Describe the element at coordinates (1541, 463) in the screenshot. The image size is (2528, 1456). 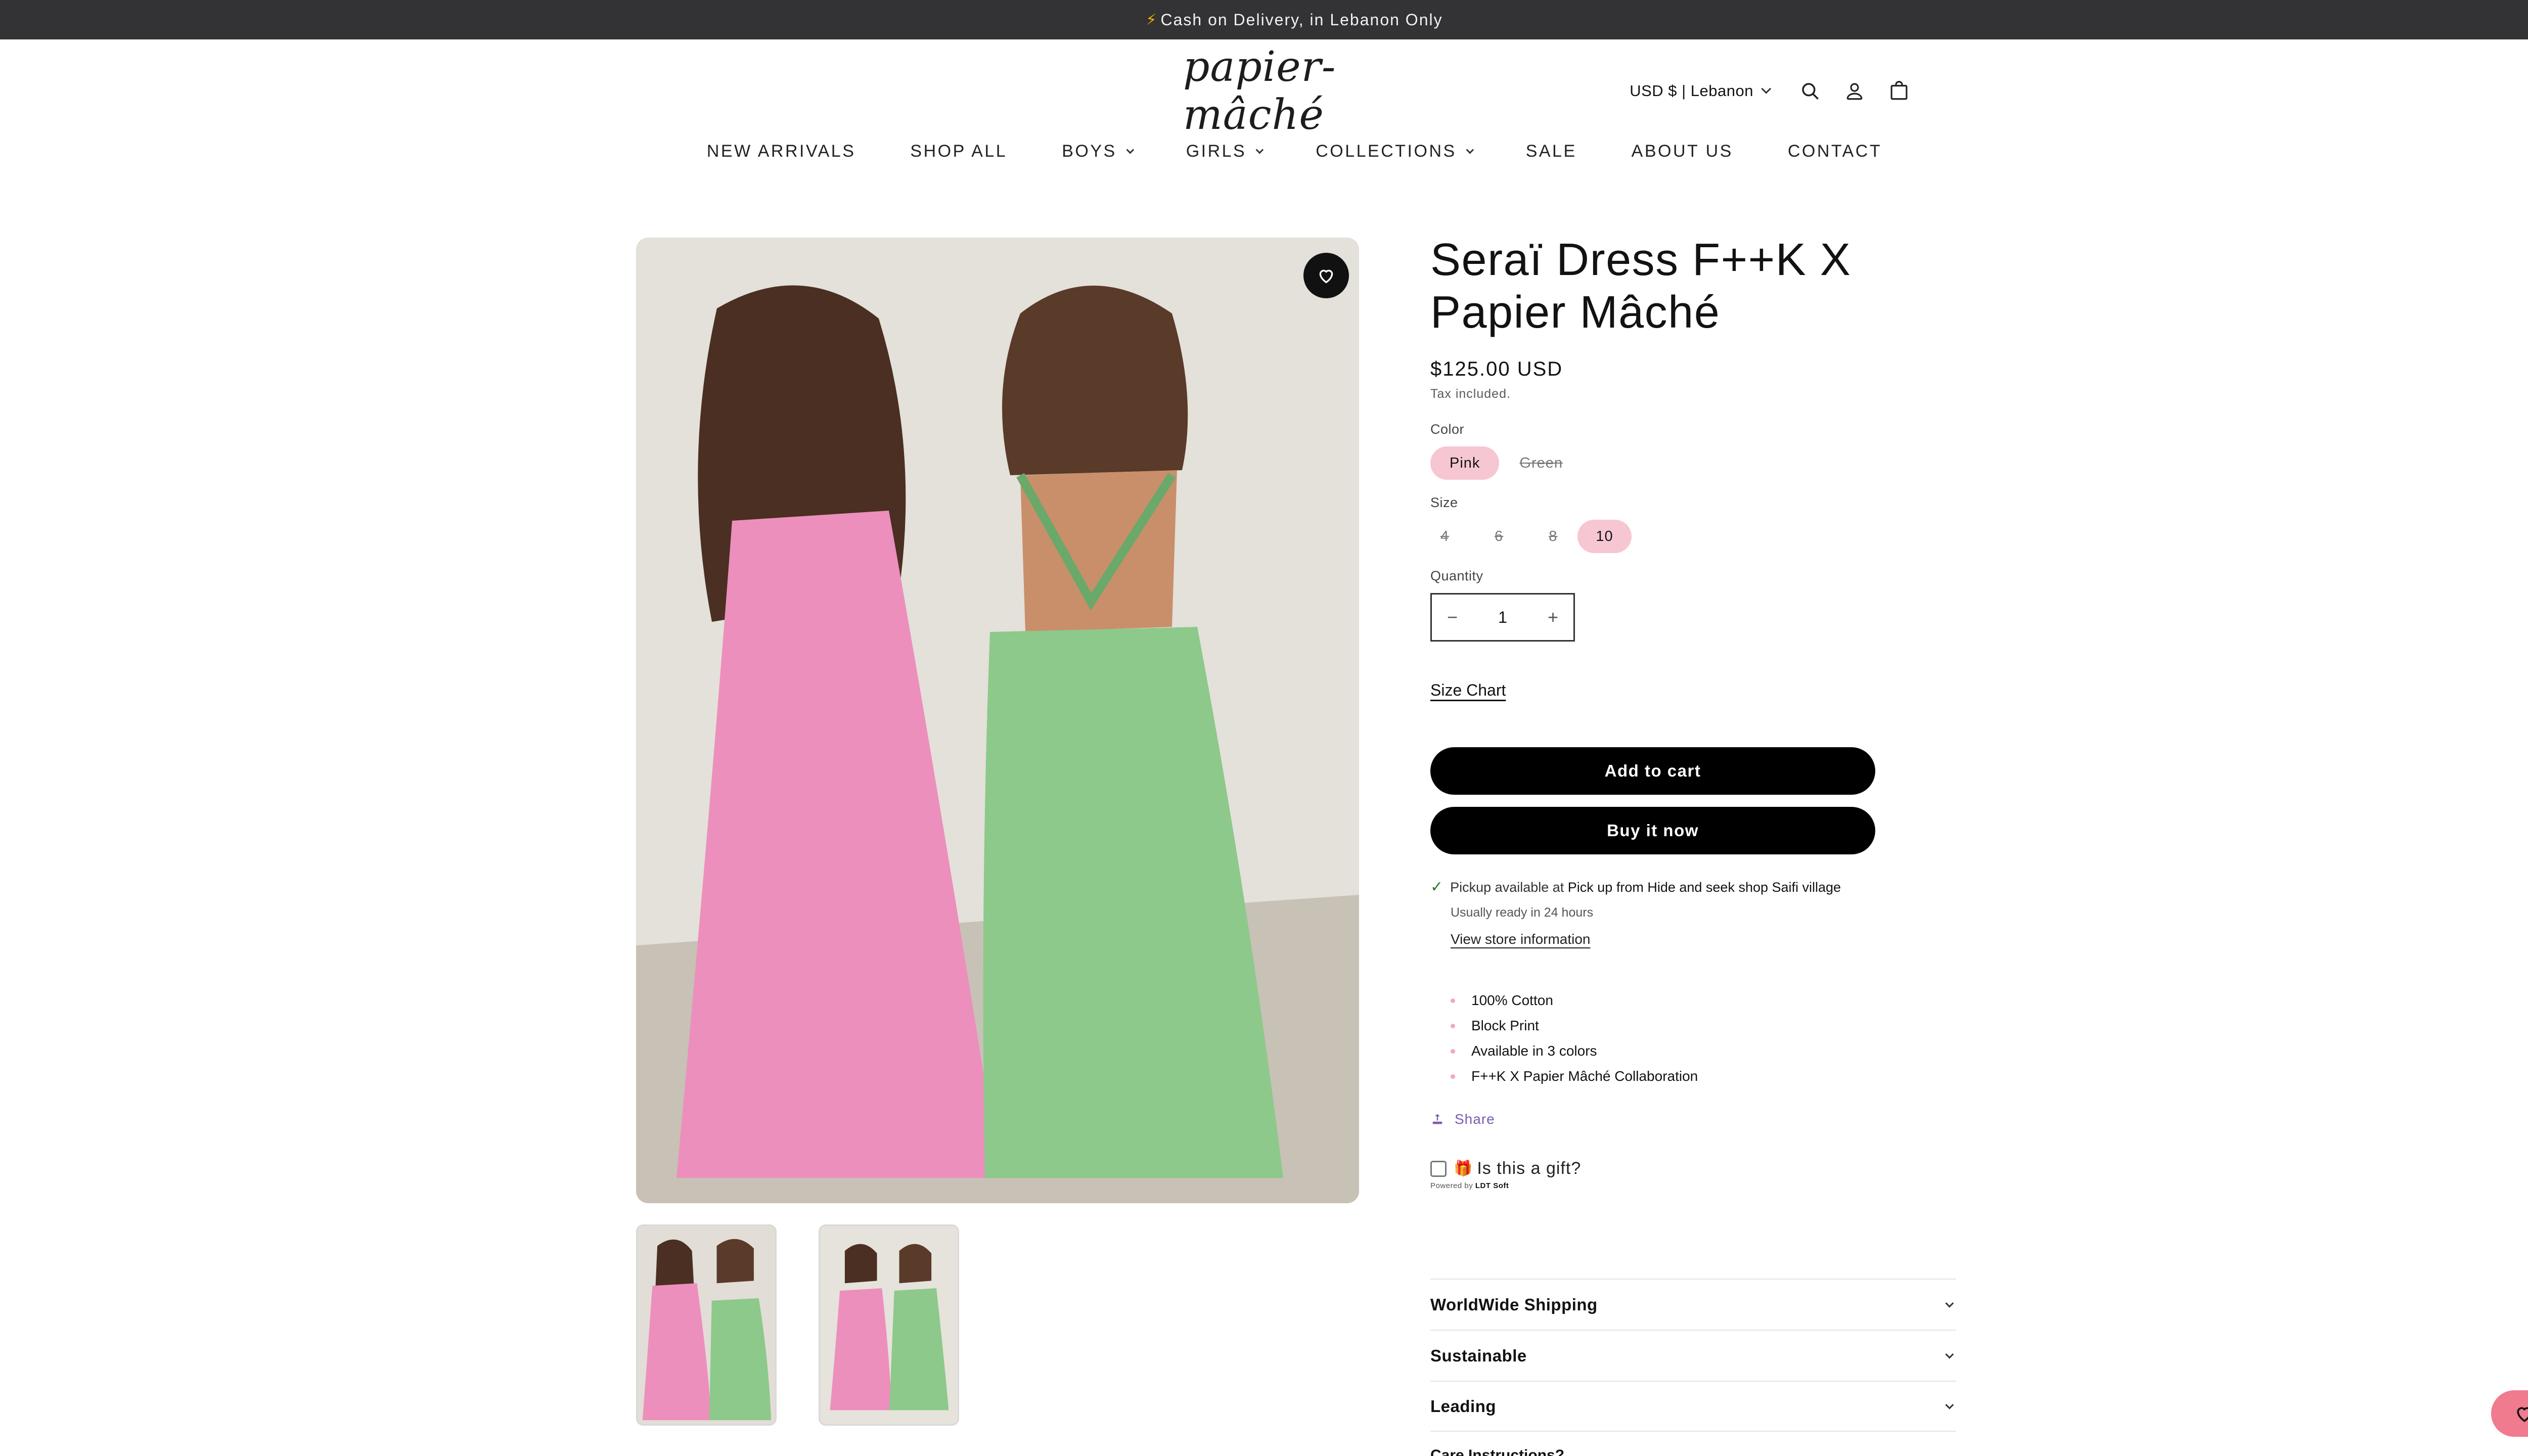
I see `color-option-green: Green` at that location.